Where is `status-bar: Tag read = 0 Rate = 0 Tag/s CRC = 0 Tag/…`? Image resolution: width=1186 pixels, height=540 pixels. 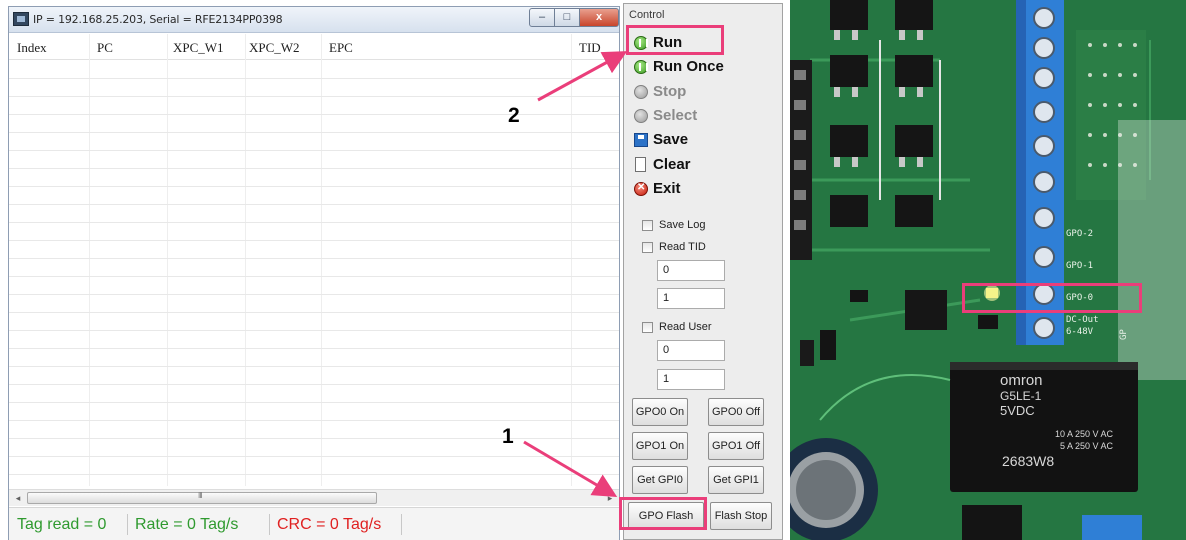 status-bar: Tag read = 0 Rate = 0 Tag/s CRC = 0 Tag/… is located at coordinates (314, 523).